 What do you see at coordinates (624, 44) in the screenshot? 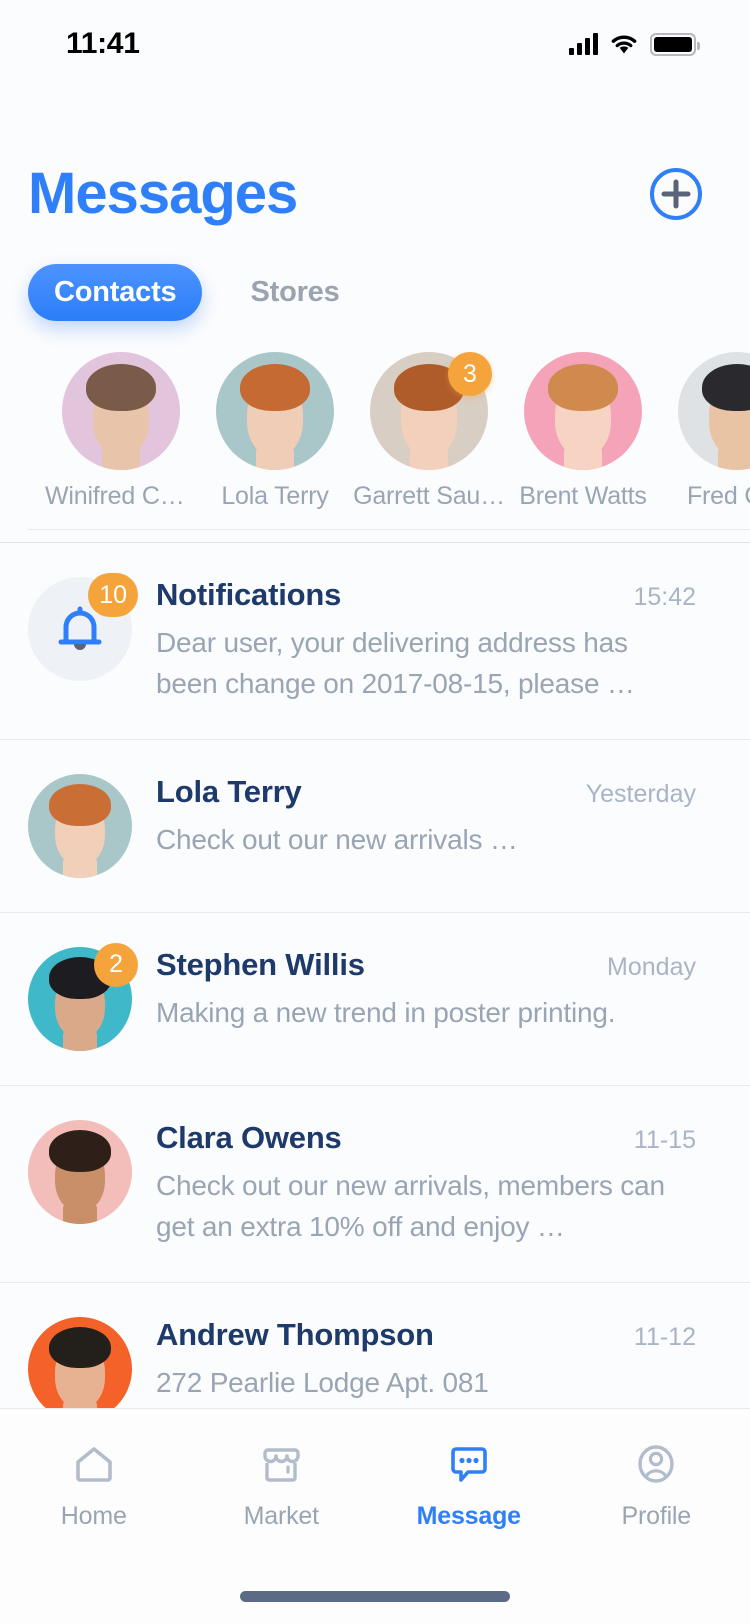
I see `wifi-icon` at bounding box center [624, 44].